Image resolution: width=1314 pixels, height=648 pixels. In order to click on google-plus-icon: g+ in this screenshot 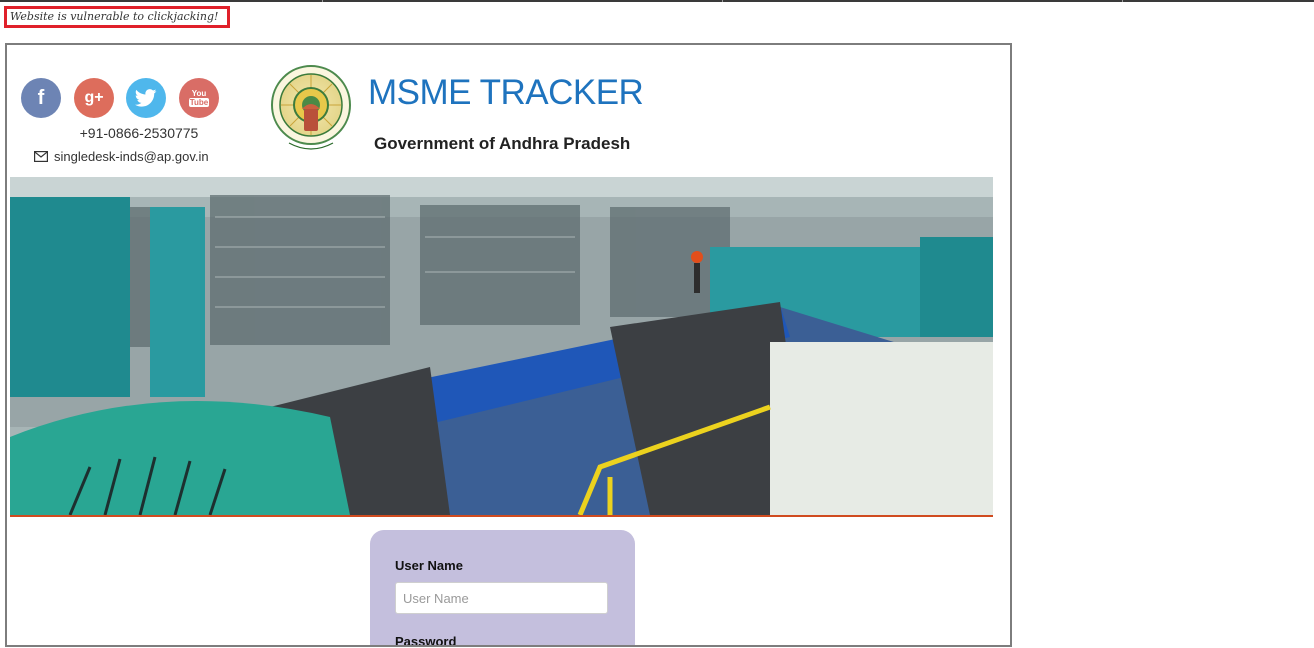, I will do `click(94, 98)`.